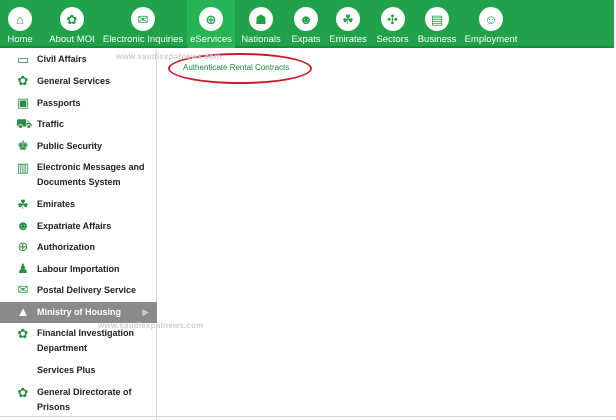 The image size is (616, 420). I want to click on nav-expats: ☻ Expats, so click(306, 24).